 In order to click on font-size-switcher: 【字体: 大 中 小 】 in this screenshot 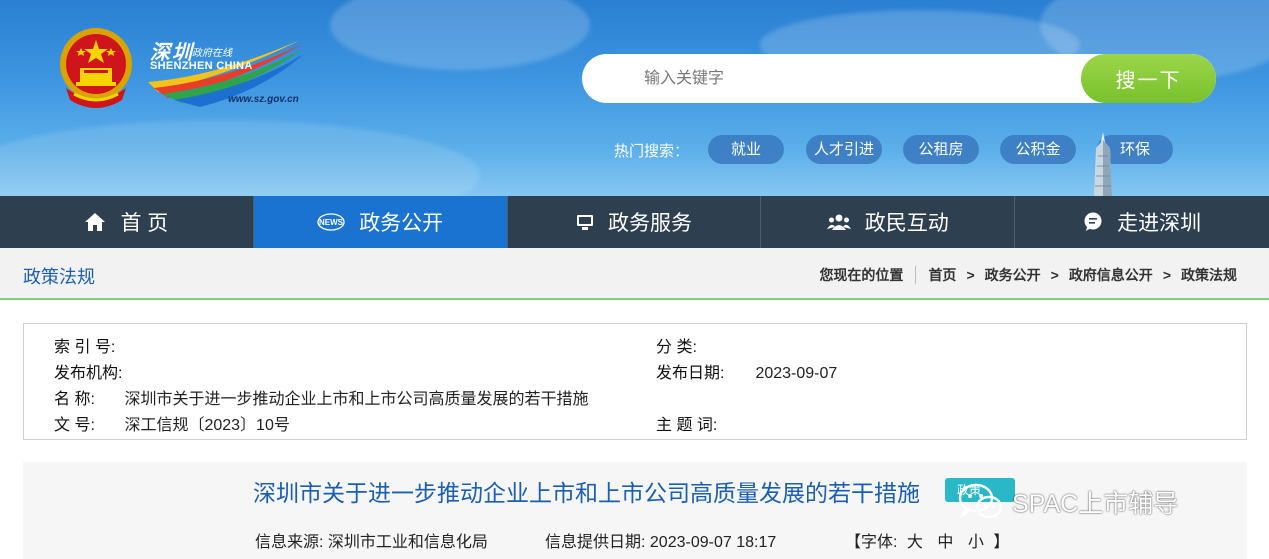, I will do `click(927, 540)`.